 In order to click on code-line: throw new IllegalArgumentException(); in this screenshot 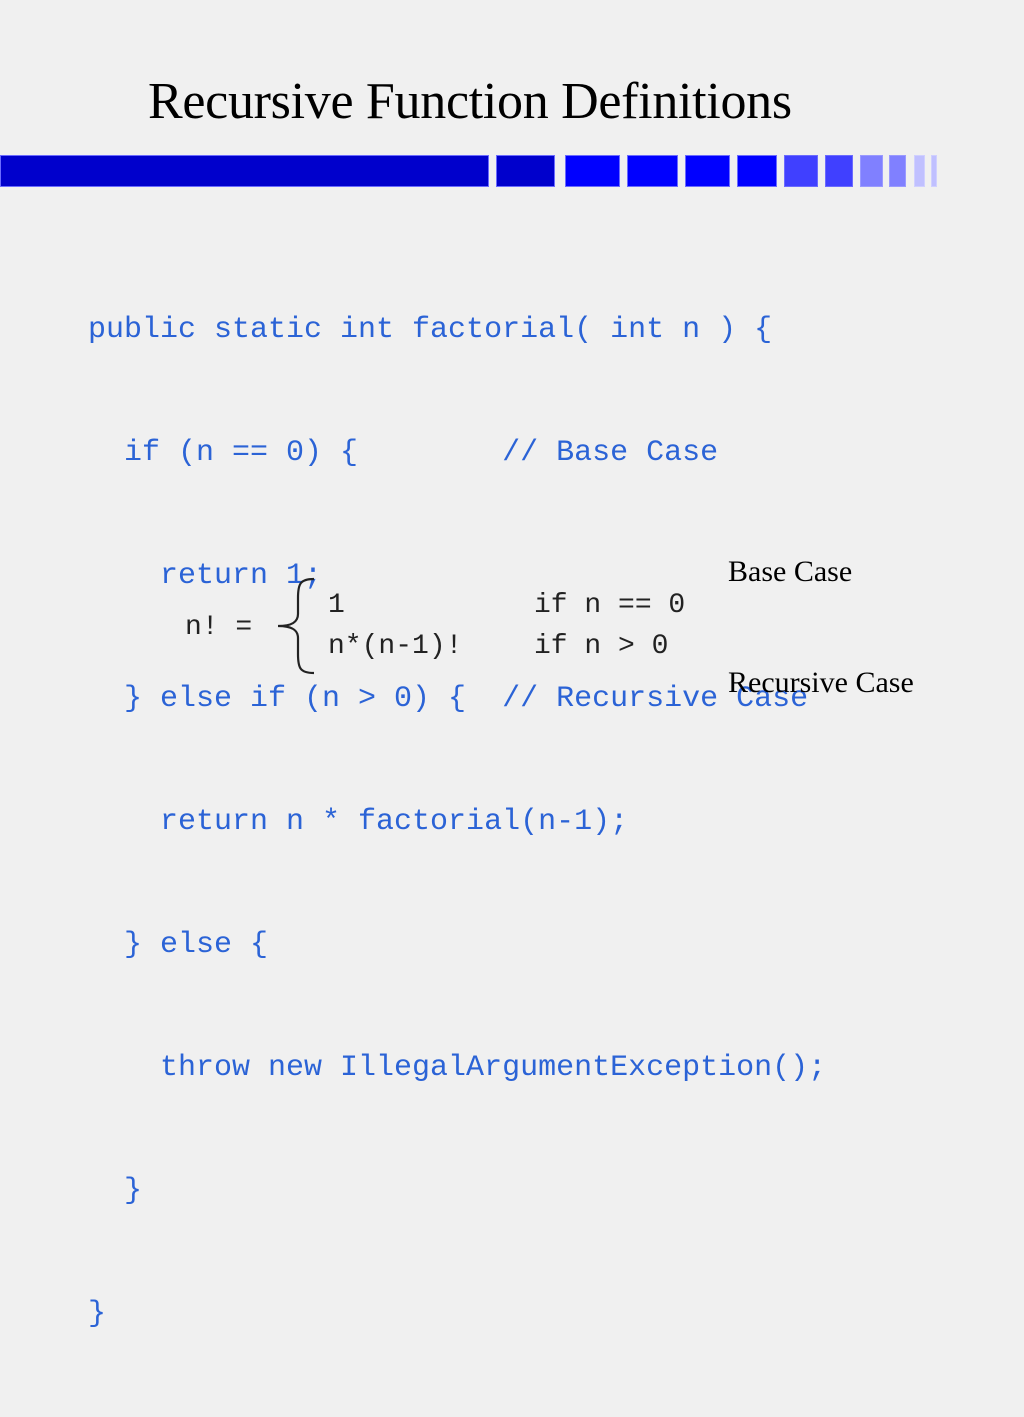, I will do `click(457, 1068)`.